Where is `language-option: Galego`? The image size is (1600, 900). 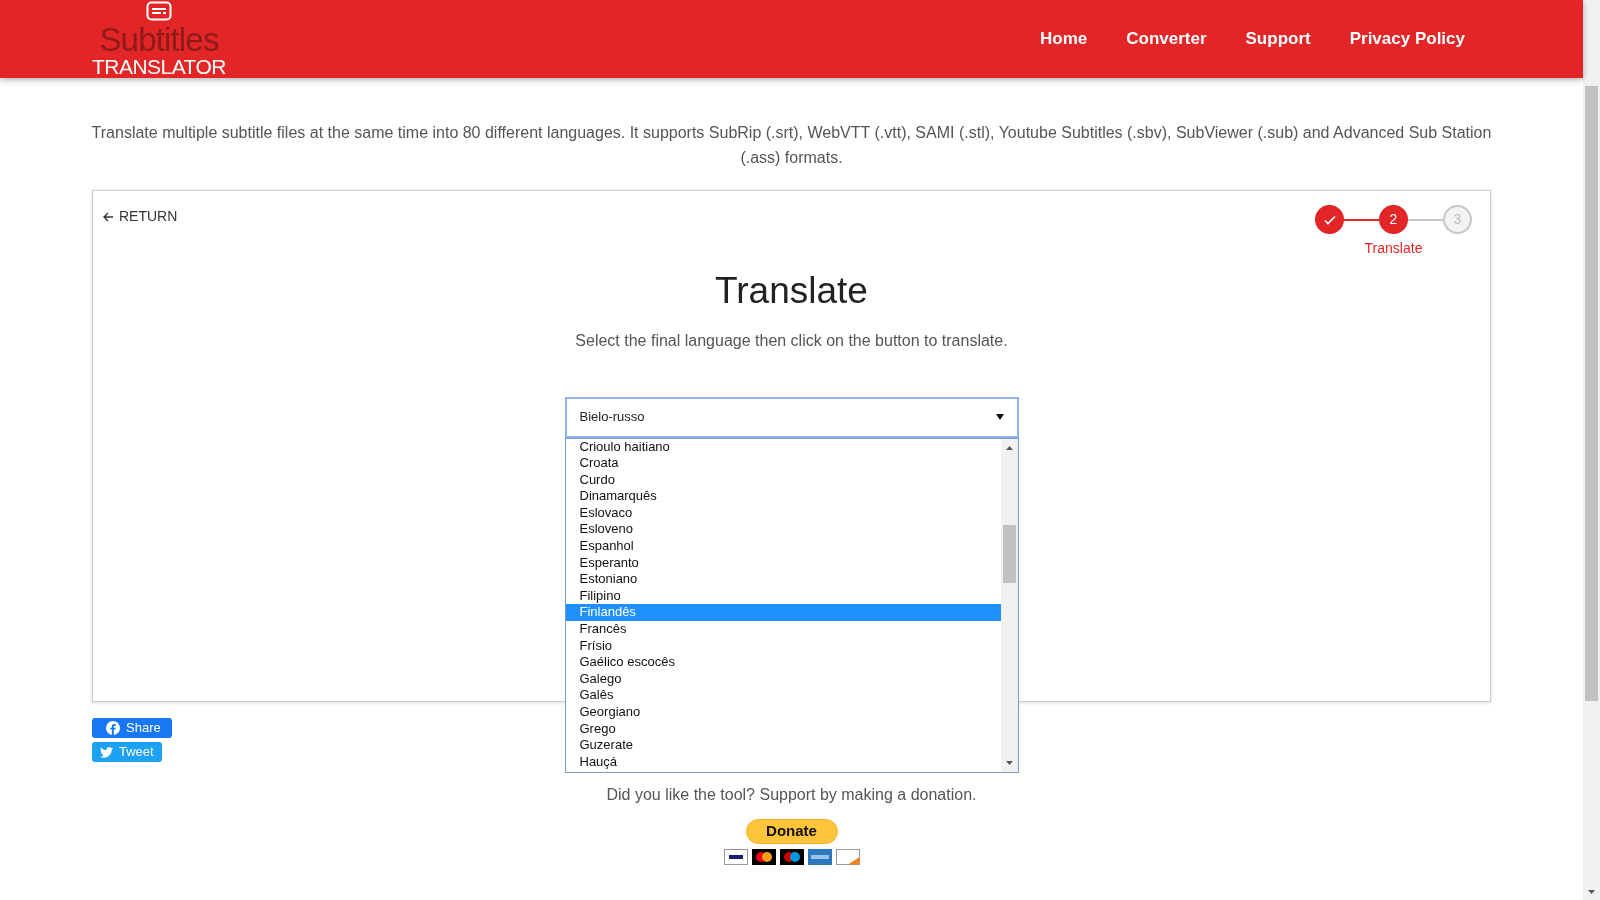 language-option: Galego is located at coordinates (783, 679).